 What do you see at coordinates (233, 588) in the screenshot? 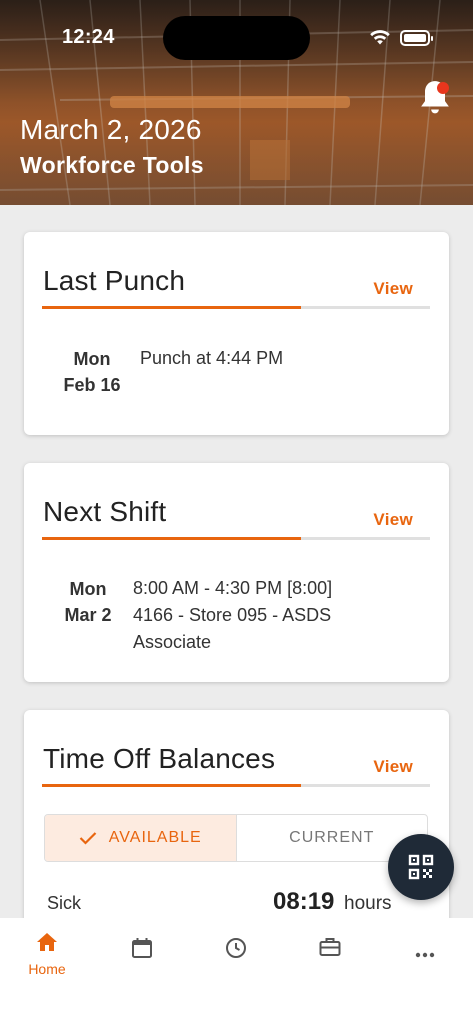
I see `shift-time: 8:00 AM - 4:30 PM [8:00]` at bounding box center [233, 588].